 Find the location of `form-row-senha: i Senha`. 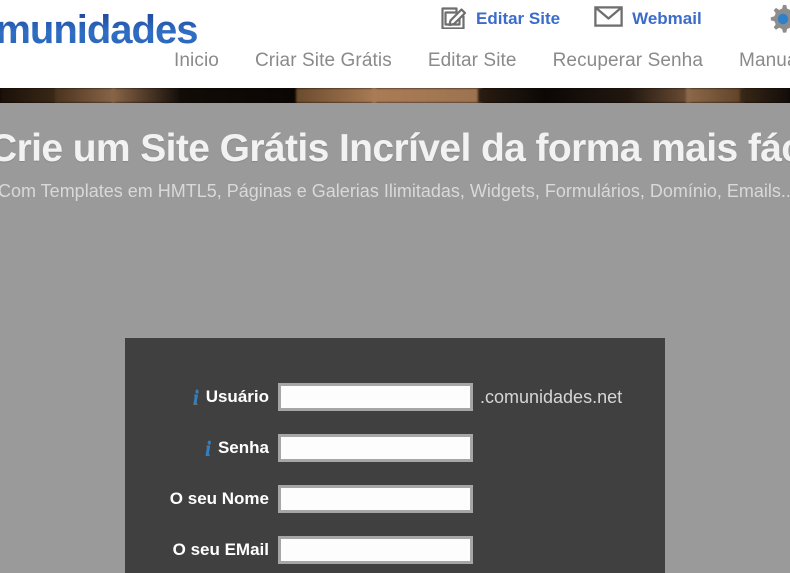

form-row-senha: i Senha is located at coordinates (395, 448).